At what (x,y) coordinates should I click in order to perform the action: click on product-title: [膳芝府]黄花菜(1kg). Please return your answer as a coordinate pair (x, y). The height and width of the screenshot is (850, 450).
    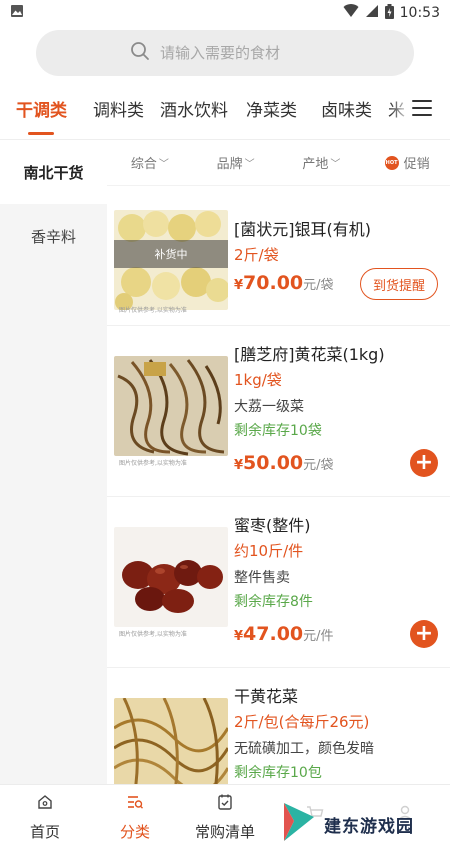
    Looking at the image, I should click on (309, 353).